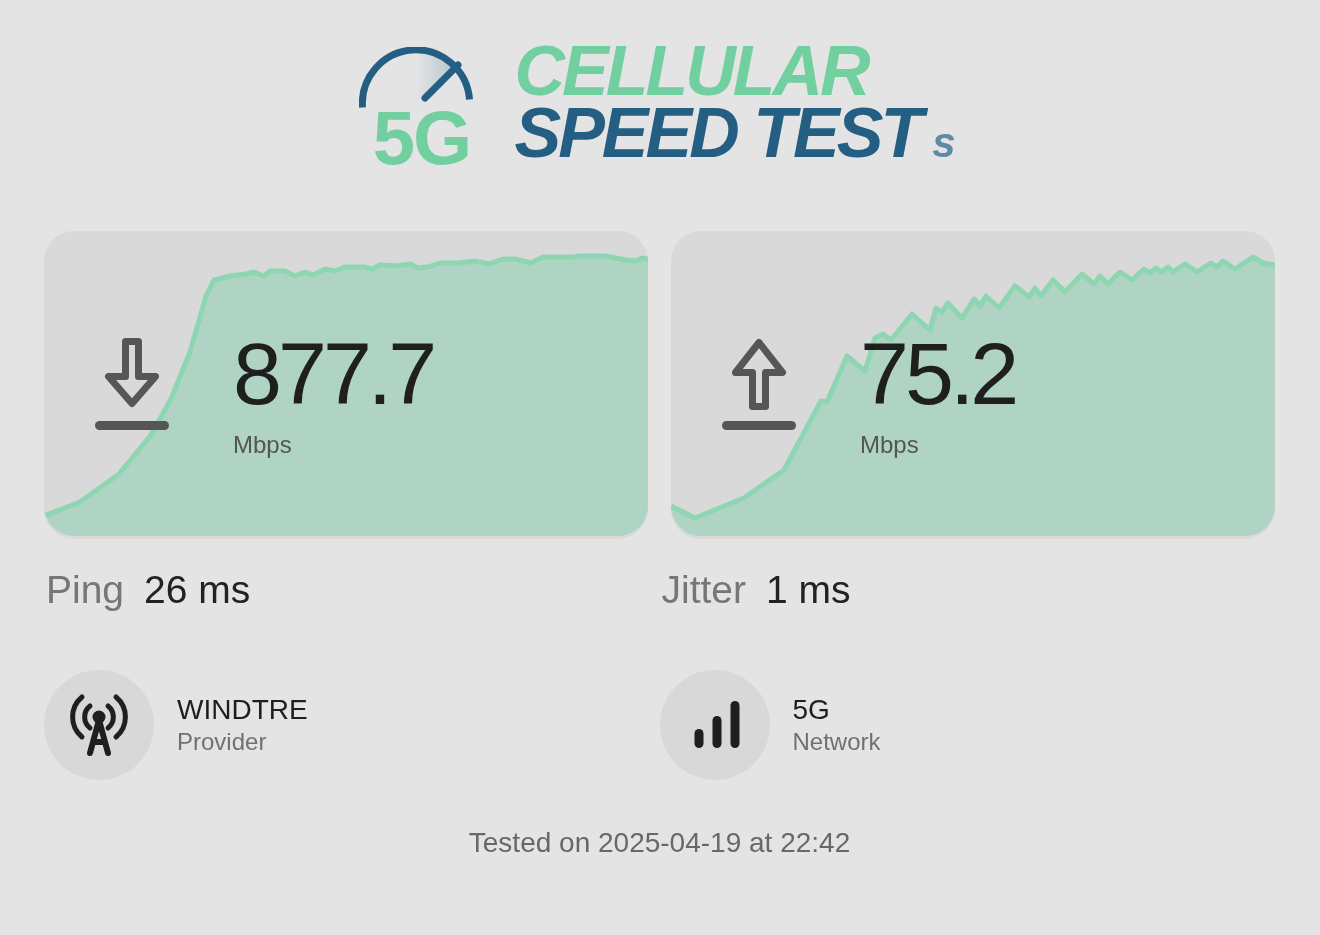  What do you see at coordinates (197, 590) in the screenshot?
I see `latency-value: 26 ms` at bounding box center [197, 590].